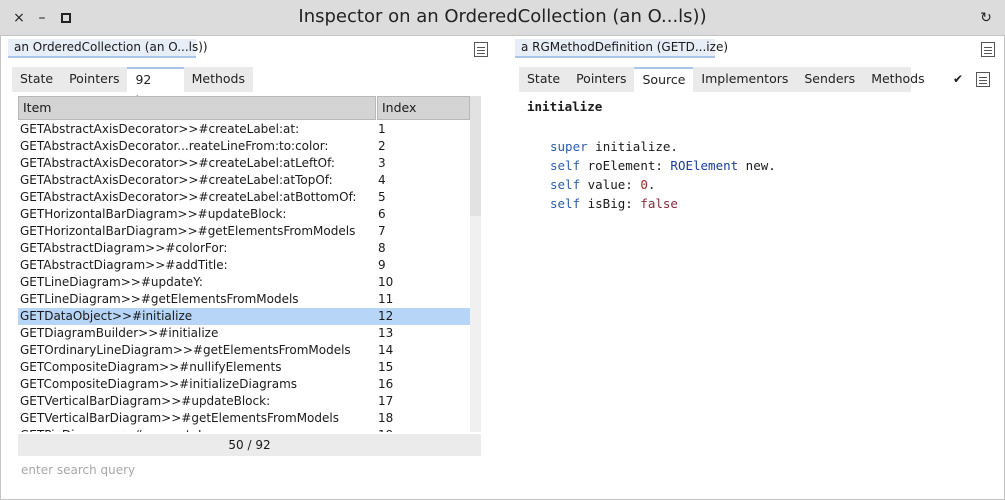  What do you see at coordinates (145, 401) in the screenshot?
I see `cell-item: GETVerticalBarDiagram>>#updateBlock:` at bounding box center [145, 401].